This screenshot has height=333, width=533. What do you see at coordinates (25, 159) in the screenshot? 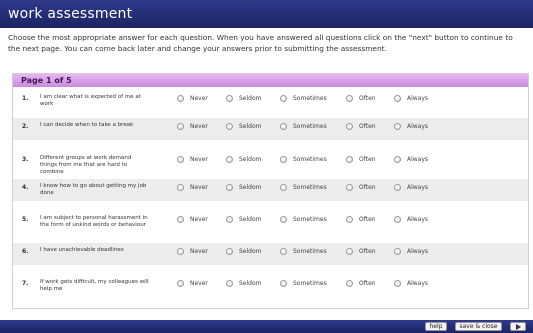
I see `question-number: 3.` at bounding box center [25, 159].